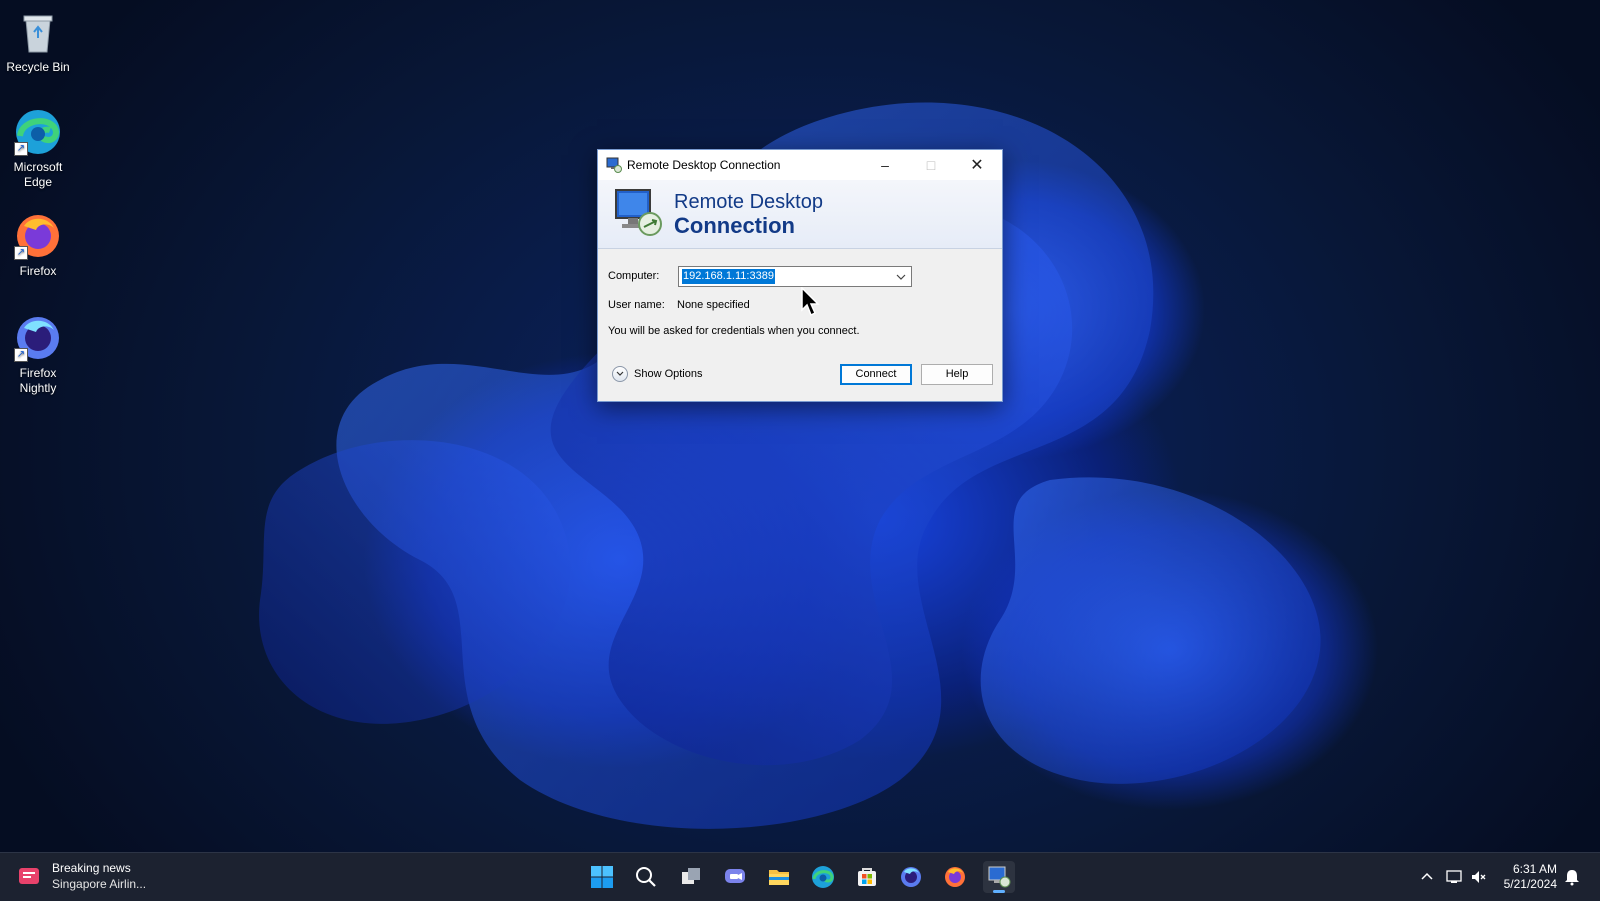 This screenshot has height=901, width=1600. I want to click on task-view-icon, so click(691, 876).